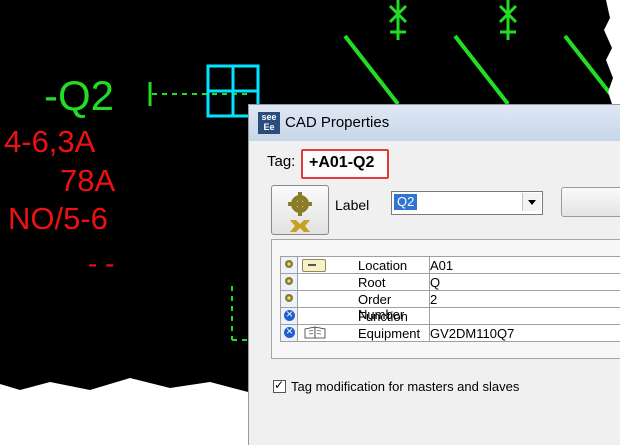 The width and height of the screenshot is (620, 445). I want to click on folder-icon, so click(314, 265).